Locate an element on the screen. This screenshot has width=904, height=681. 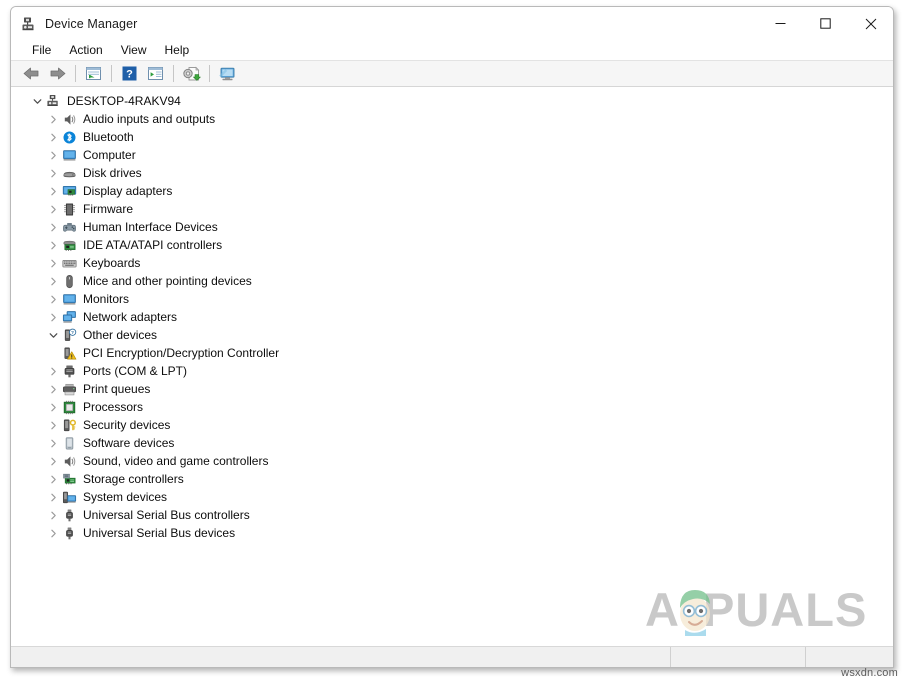
tree-row-software-devices: Software devices is located at coordinates (452, 443).